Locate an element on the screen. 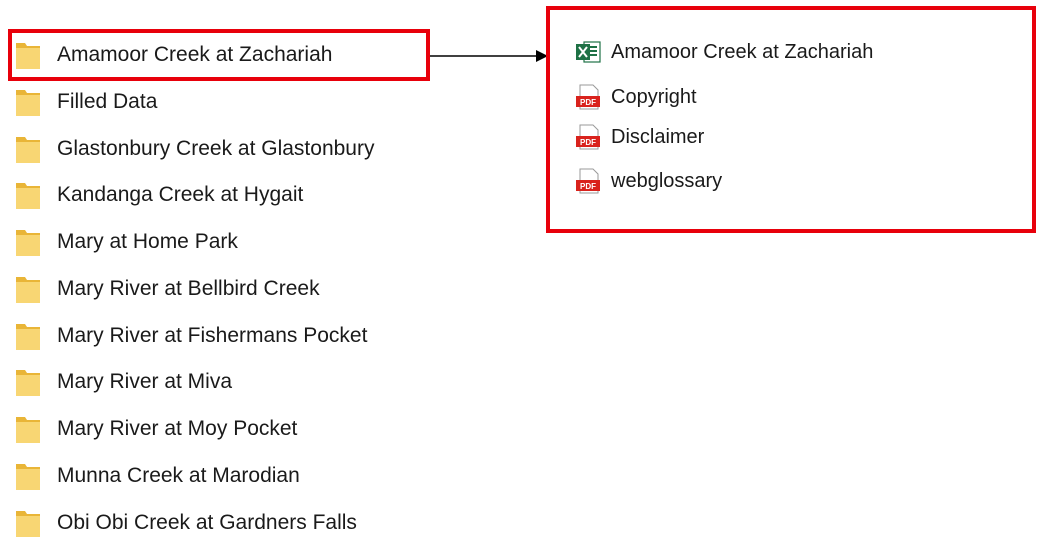 This screenshot has height=550, width=1037. folder-item: Mary River at Miva is located at coordinates (123, 382).